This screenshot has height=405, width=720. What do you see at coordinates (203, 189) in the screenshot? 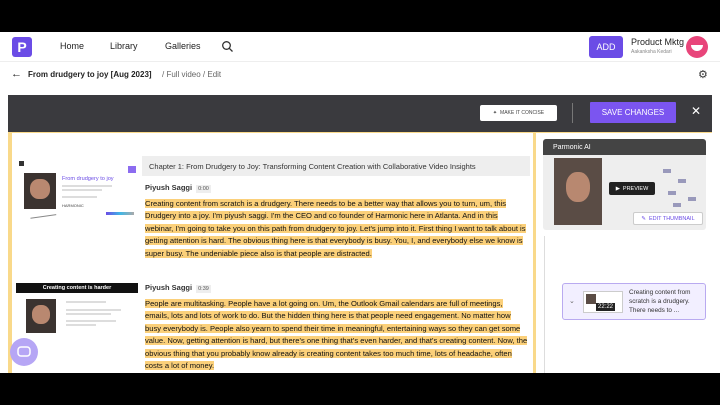
I see `timestamp: 0:00` at bounding box center [203, 189].